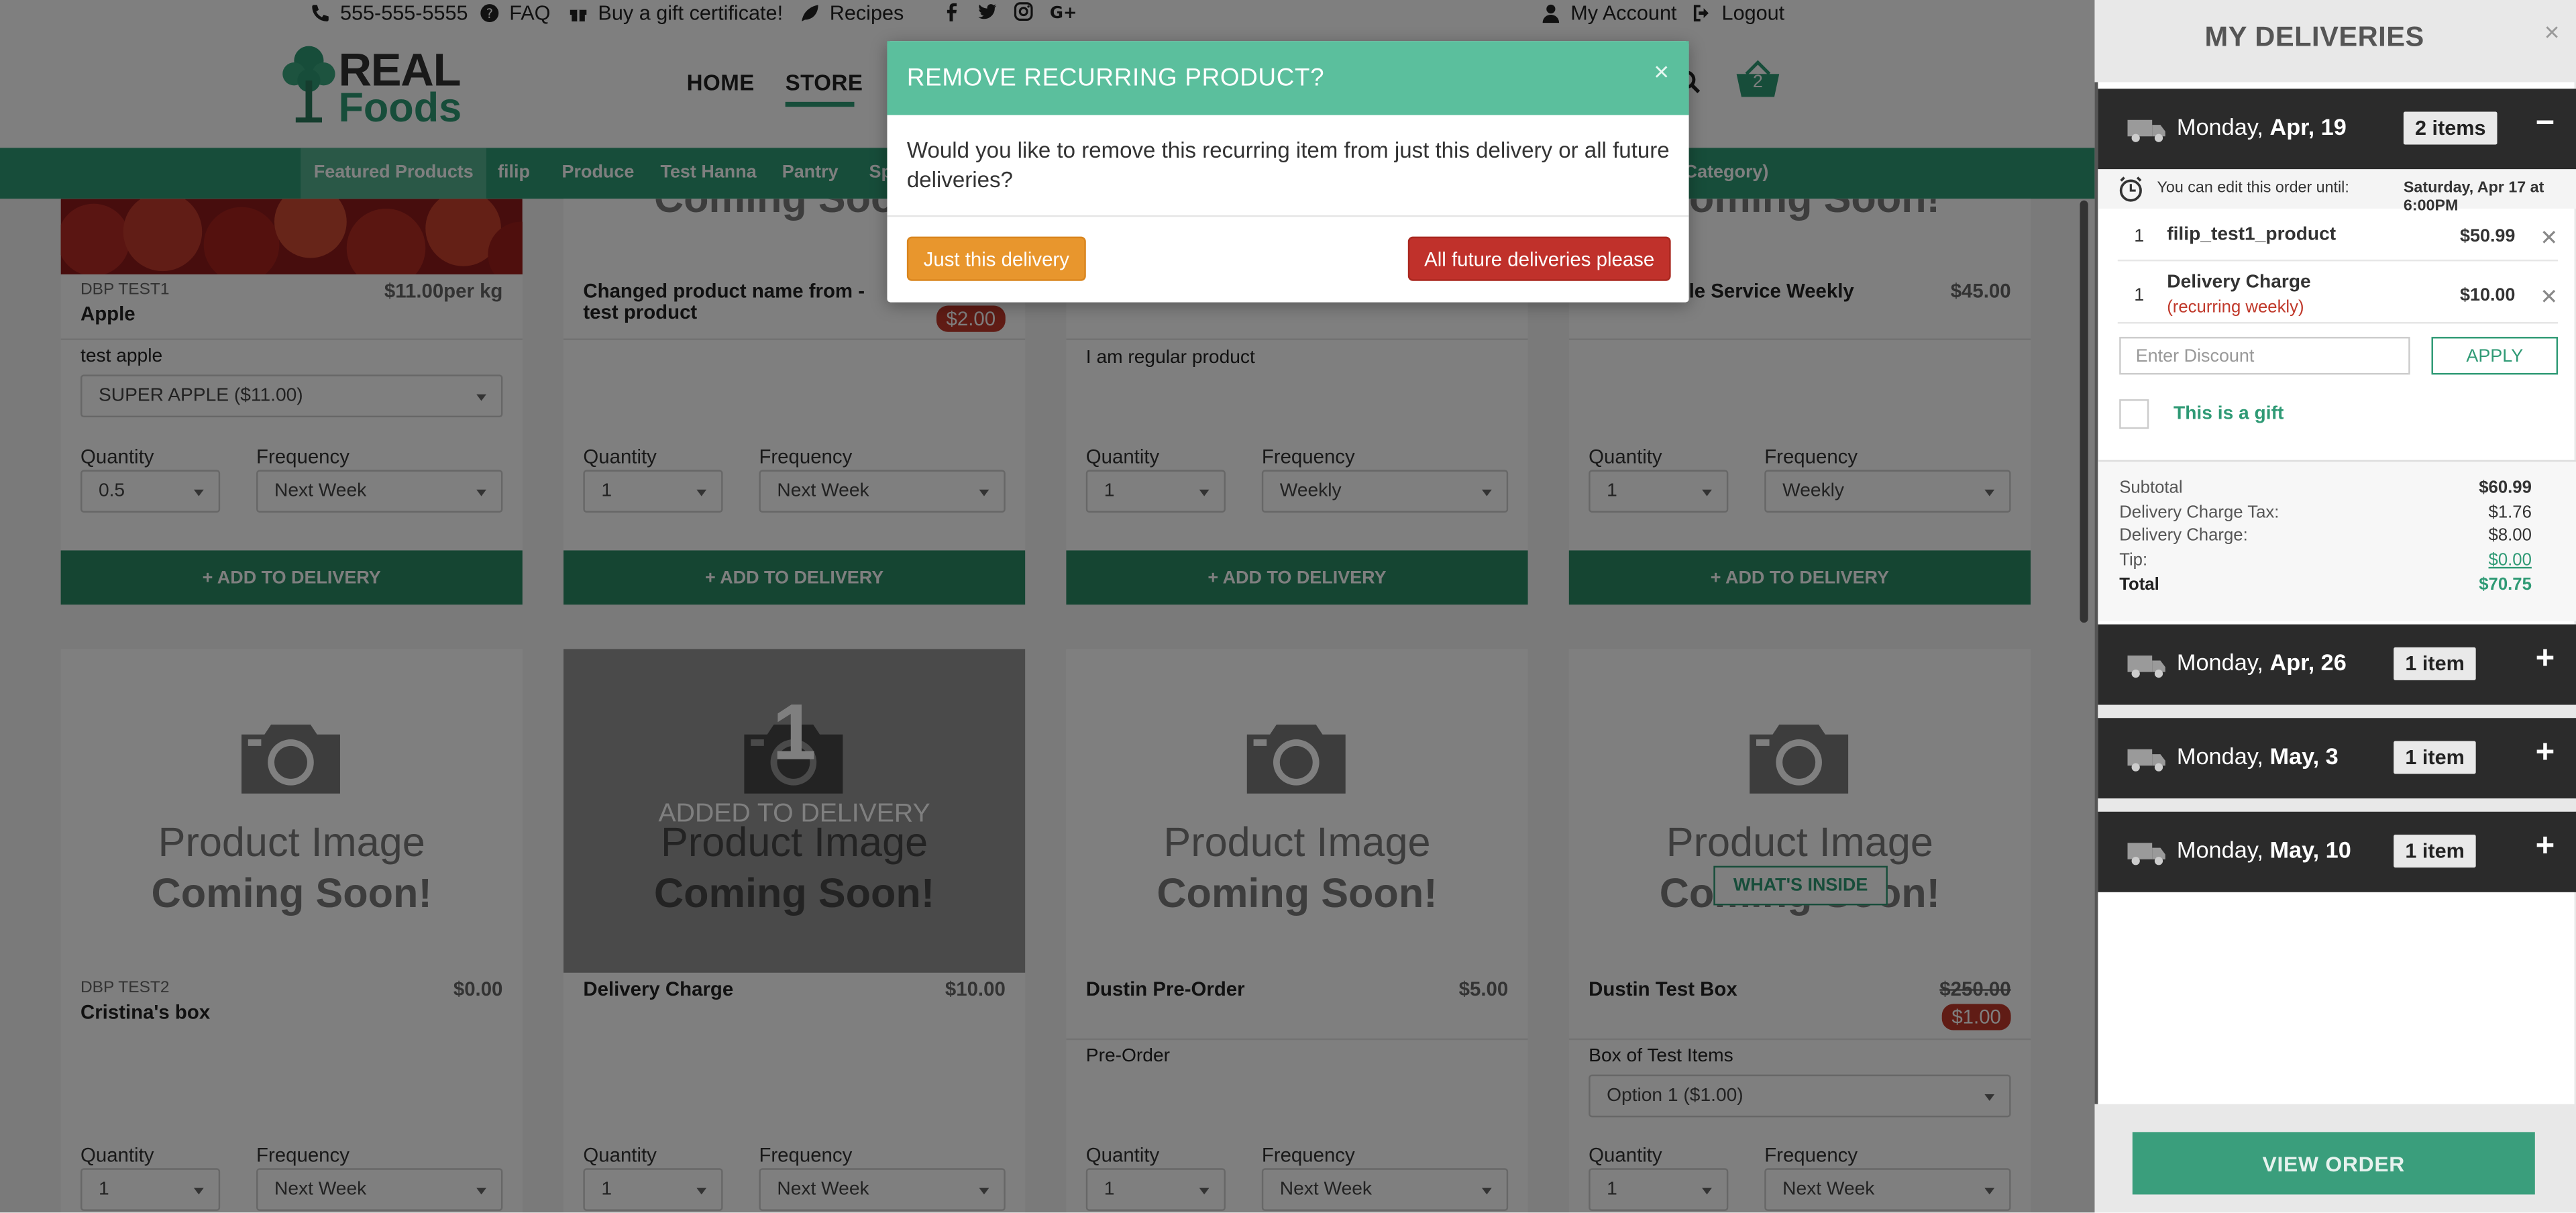  I want to click on modal-header: REMOVE RECURRING PRODUCT? ×, so click(1288, 78).